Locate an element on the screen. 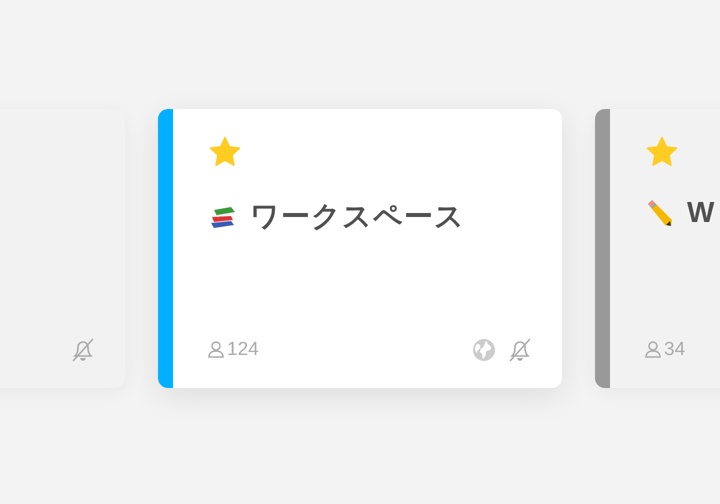  workspace-card: W 34 is located at coordinates (657, 248).